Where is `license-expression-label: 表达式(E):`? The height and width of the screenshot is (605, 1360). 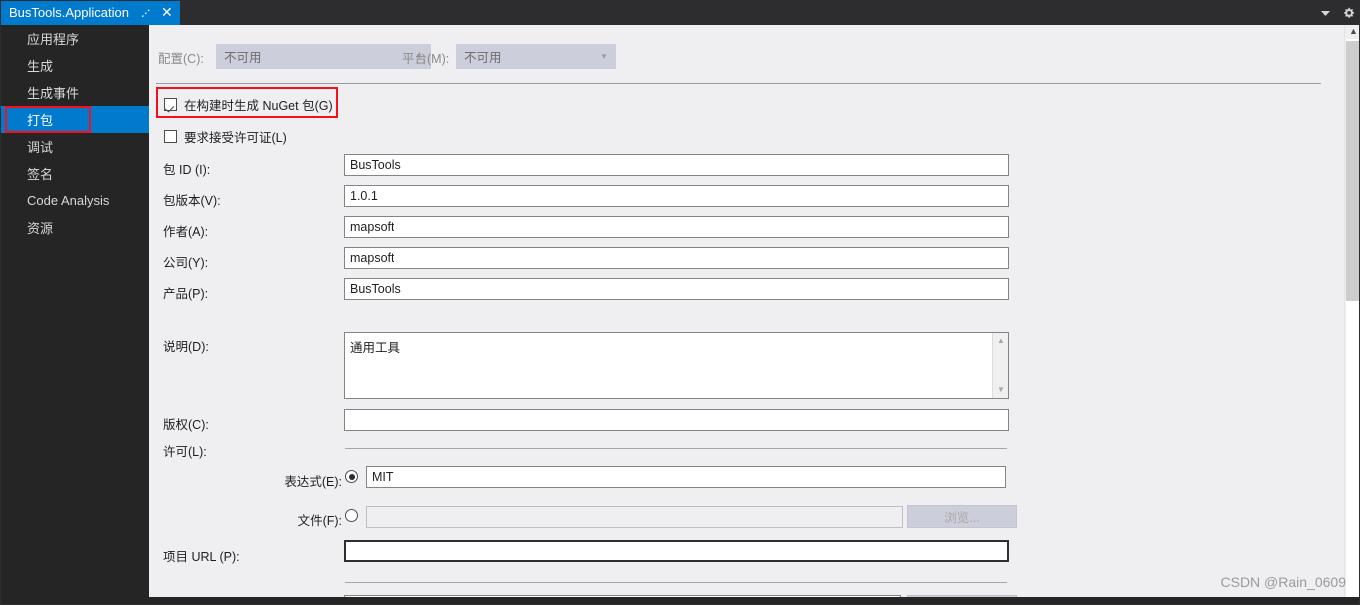
license-expression-label: 表达式(E): is located at coordinates (313, 482).